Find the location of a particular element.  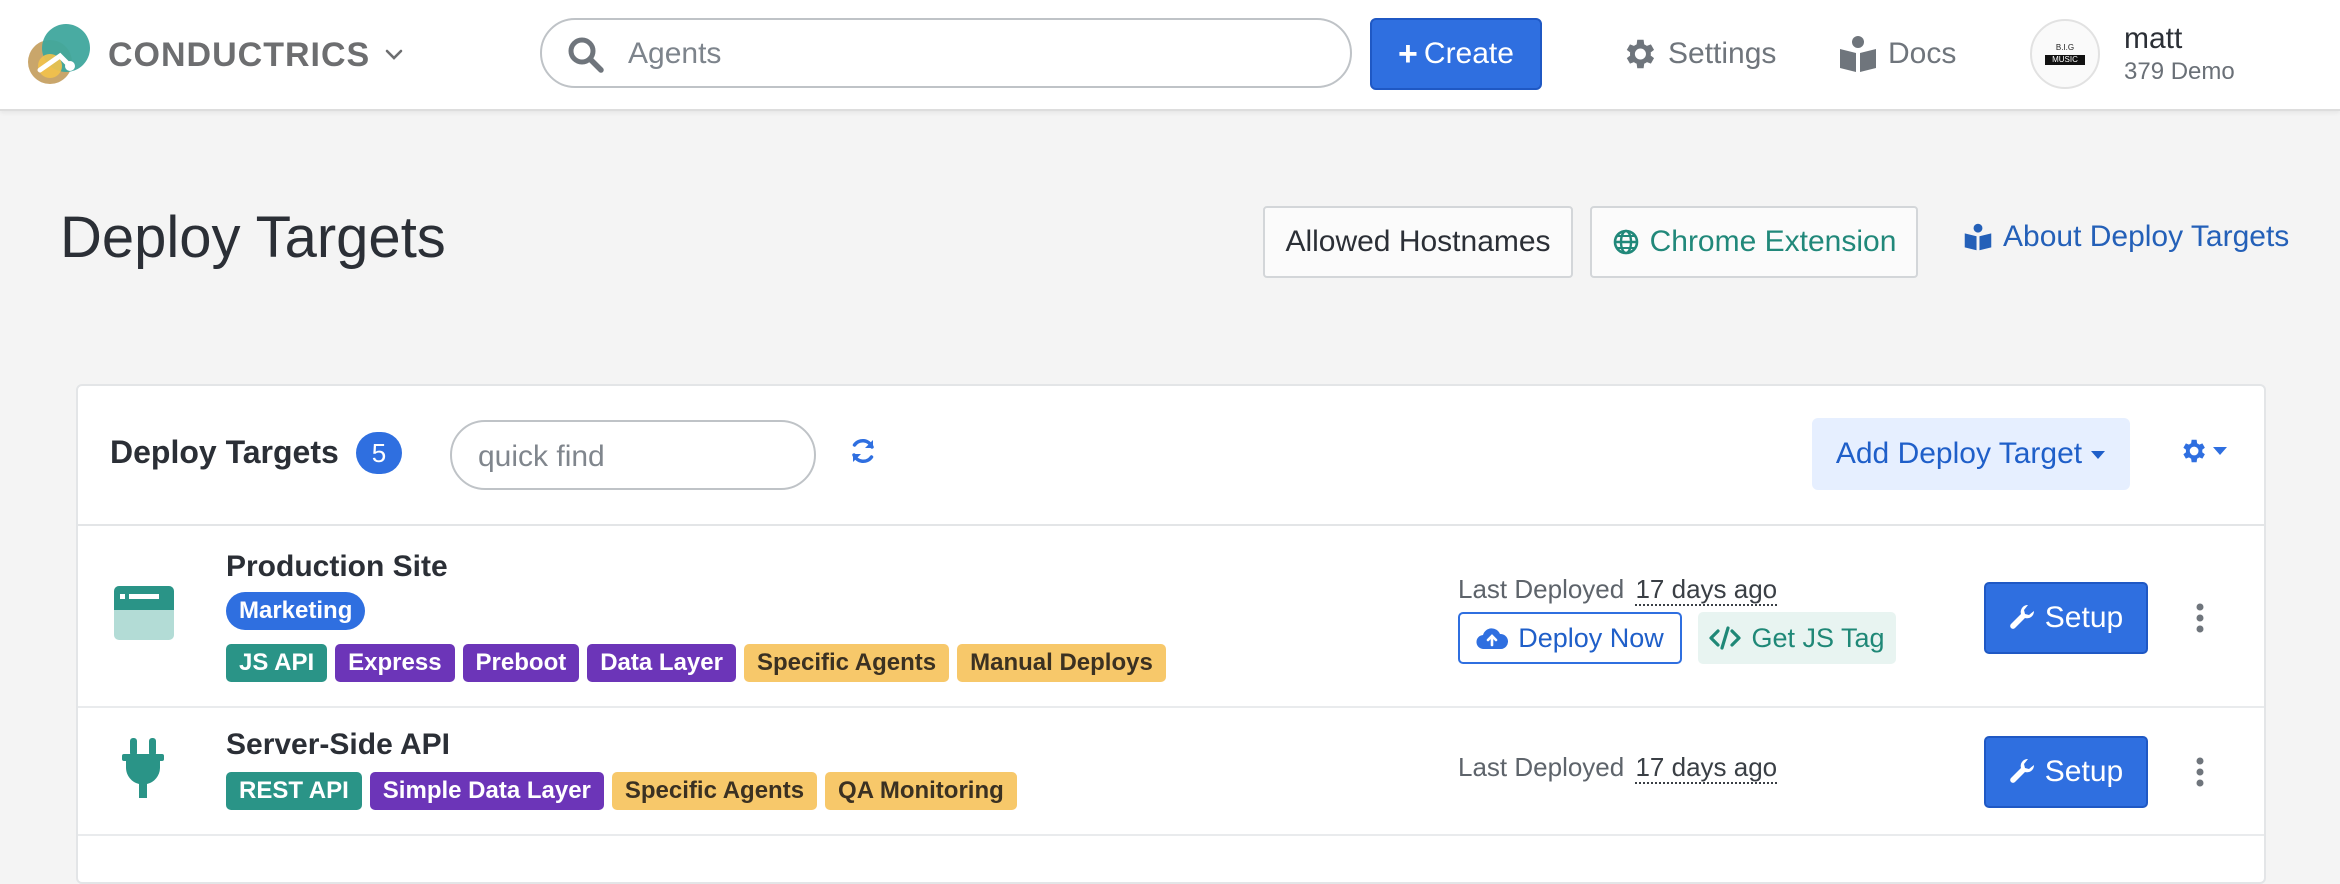

add-deploy-target-button: Add Deploy Target is located at coordinates (1971, 454).